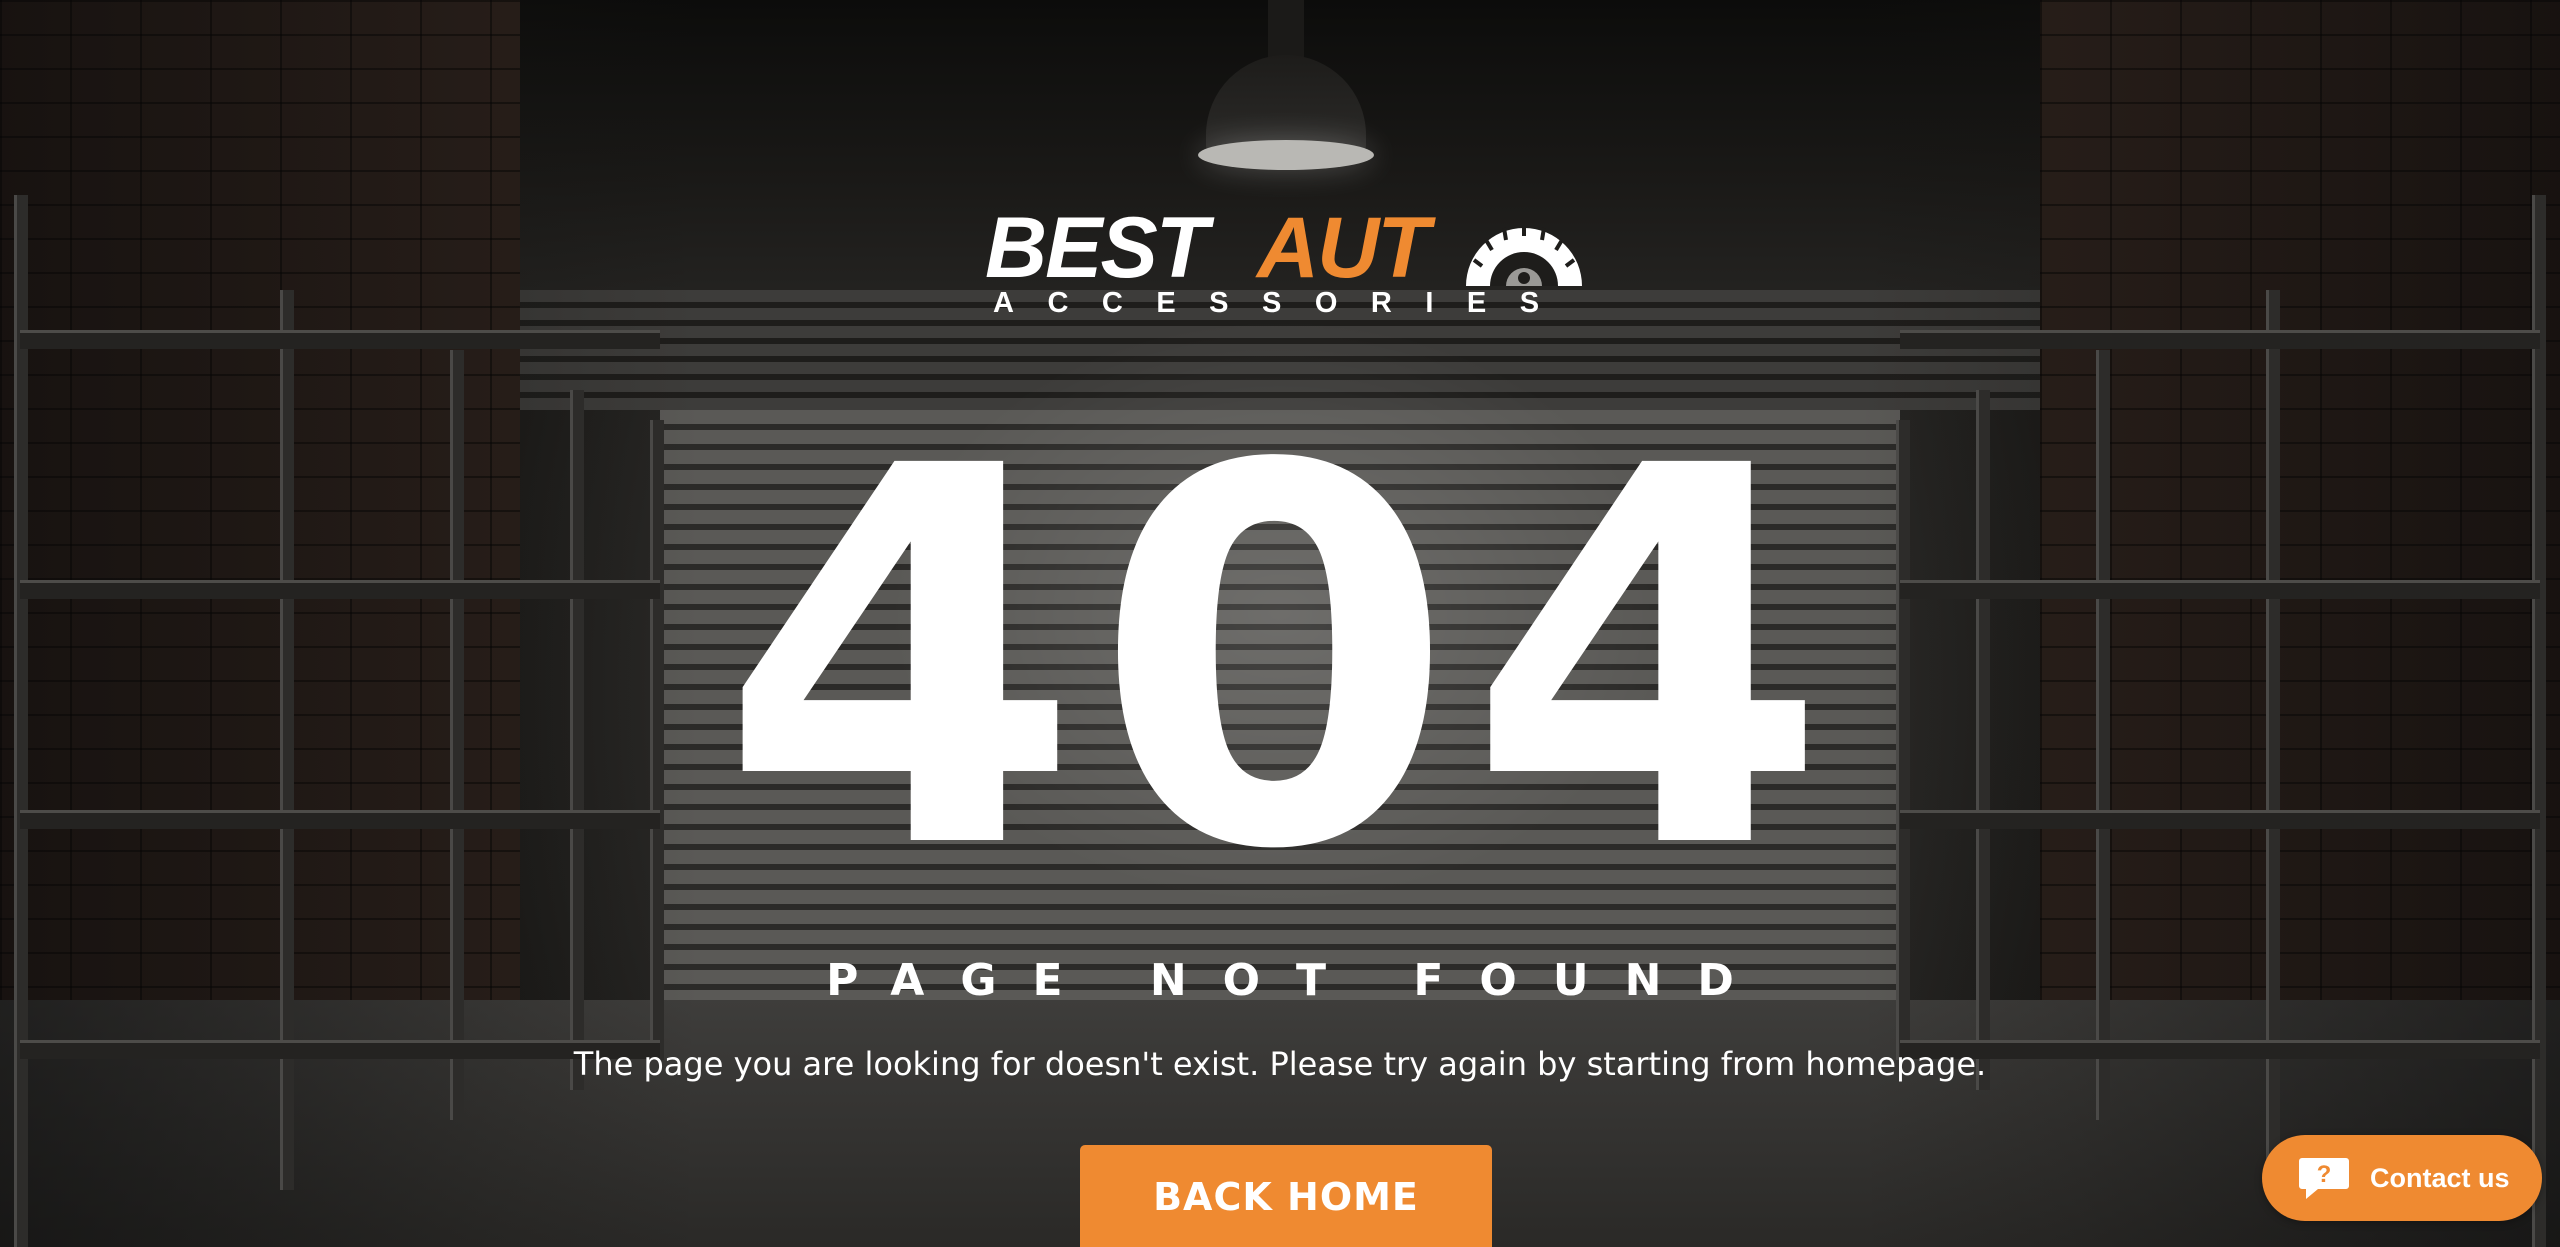 The image size is (2560, 1247). I want to click on question-speech-bubble-icon: ?, so click(2324, 1178).